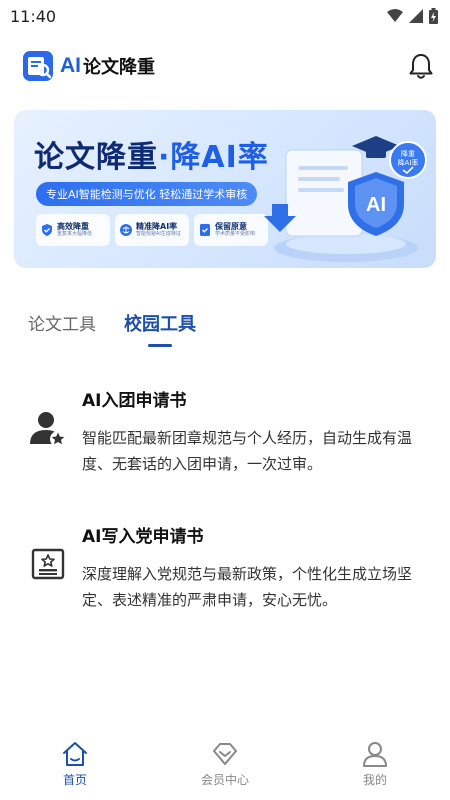  Describe the element at coordinates (408, 153) in the screenshot. I see `badge-line-1: 降重` at that location.